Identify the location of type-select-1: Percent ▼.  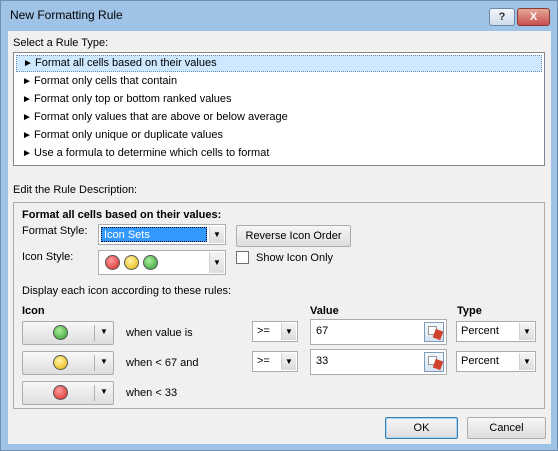
(496, 331).